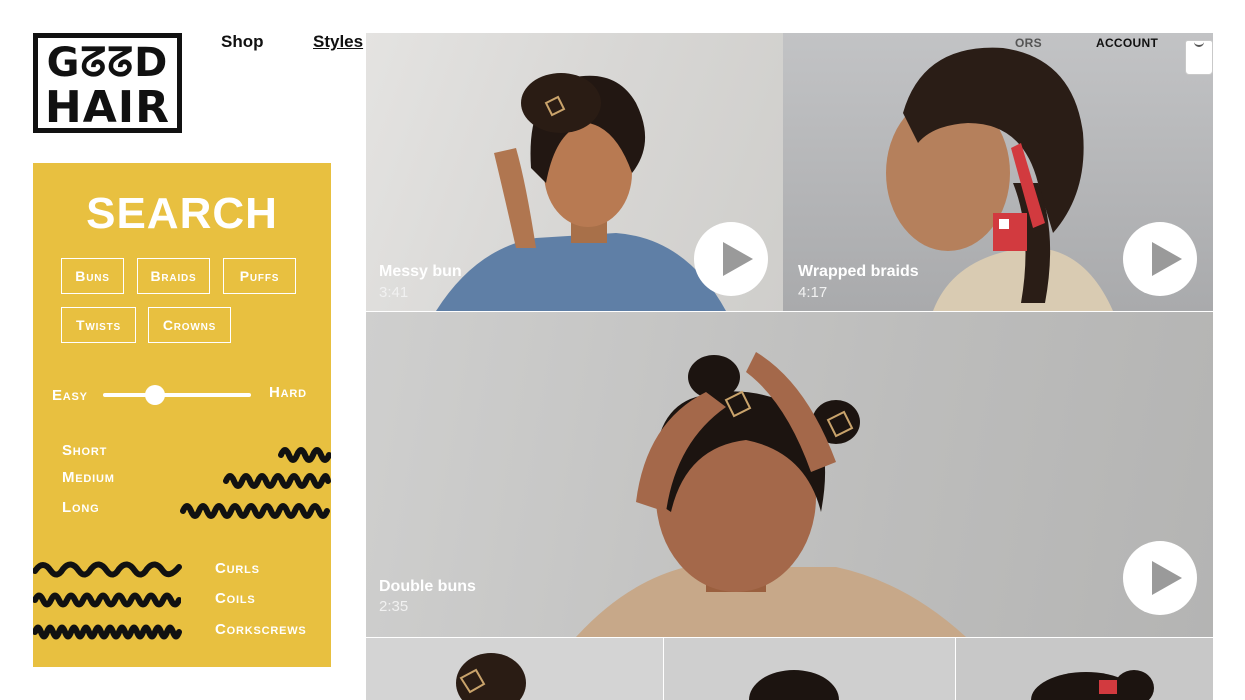 The image size is (1245, 700). Describe the element at coordinates (394, 606) in the screenshot. I see `video-duration: 2:35` at that location.